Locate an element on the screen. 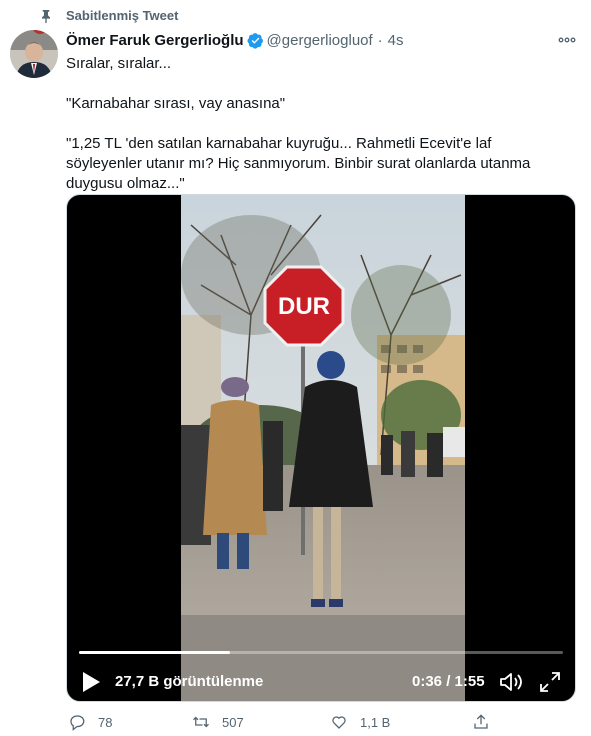 This screenshot has width=591, height=736. post-timestamp: 4s is located at coordinates (396, 40).